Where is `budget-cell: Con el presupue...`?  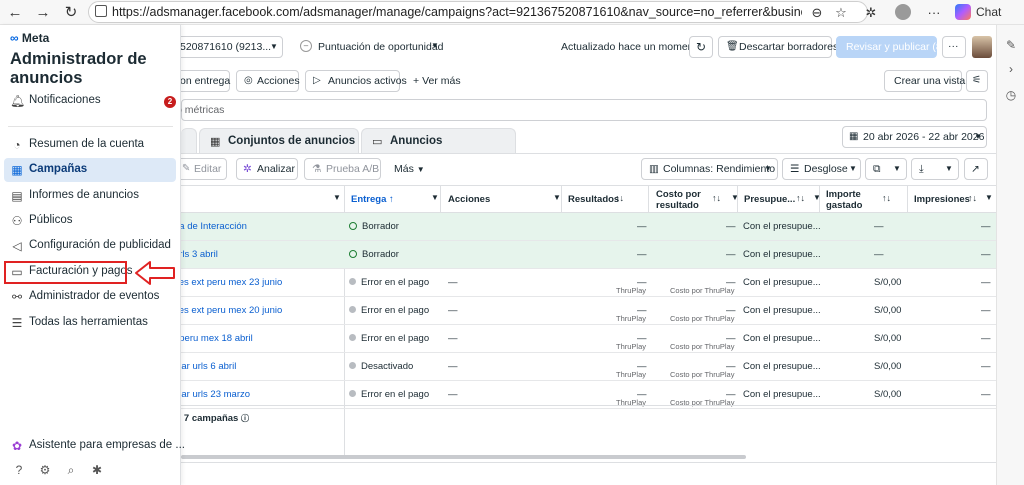 budget-cell: Con el presupue... is located at coordinates (782, 310).